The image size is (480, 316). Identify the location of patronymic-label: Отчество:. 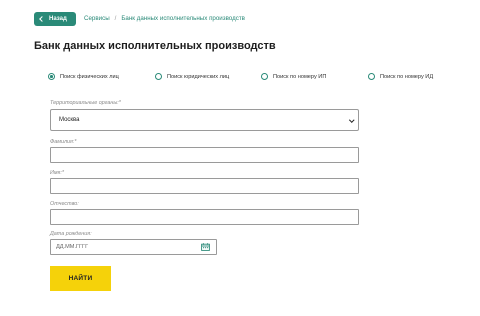
(64, 204).